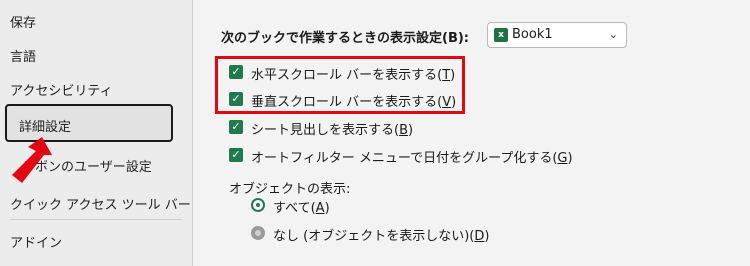 The width and height of the screenshot is (750, 266). Describe the element at coordinates (347, 102) in the screenshot. I see `option-label: 垂直スクロール バーを表示する(` at that location.